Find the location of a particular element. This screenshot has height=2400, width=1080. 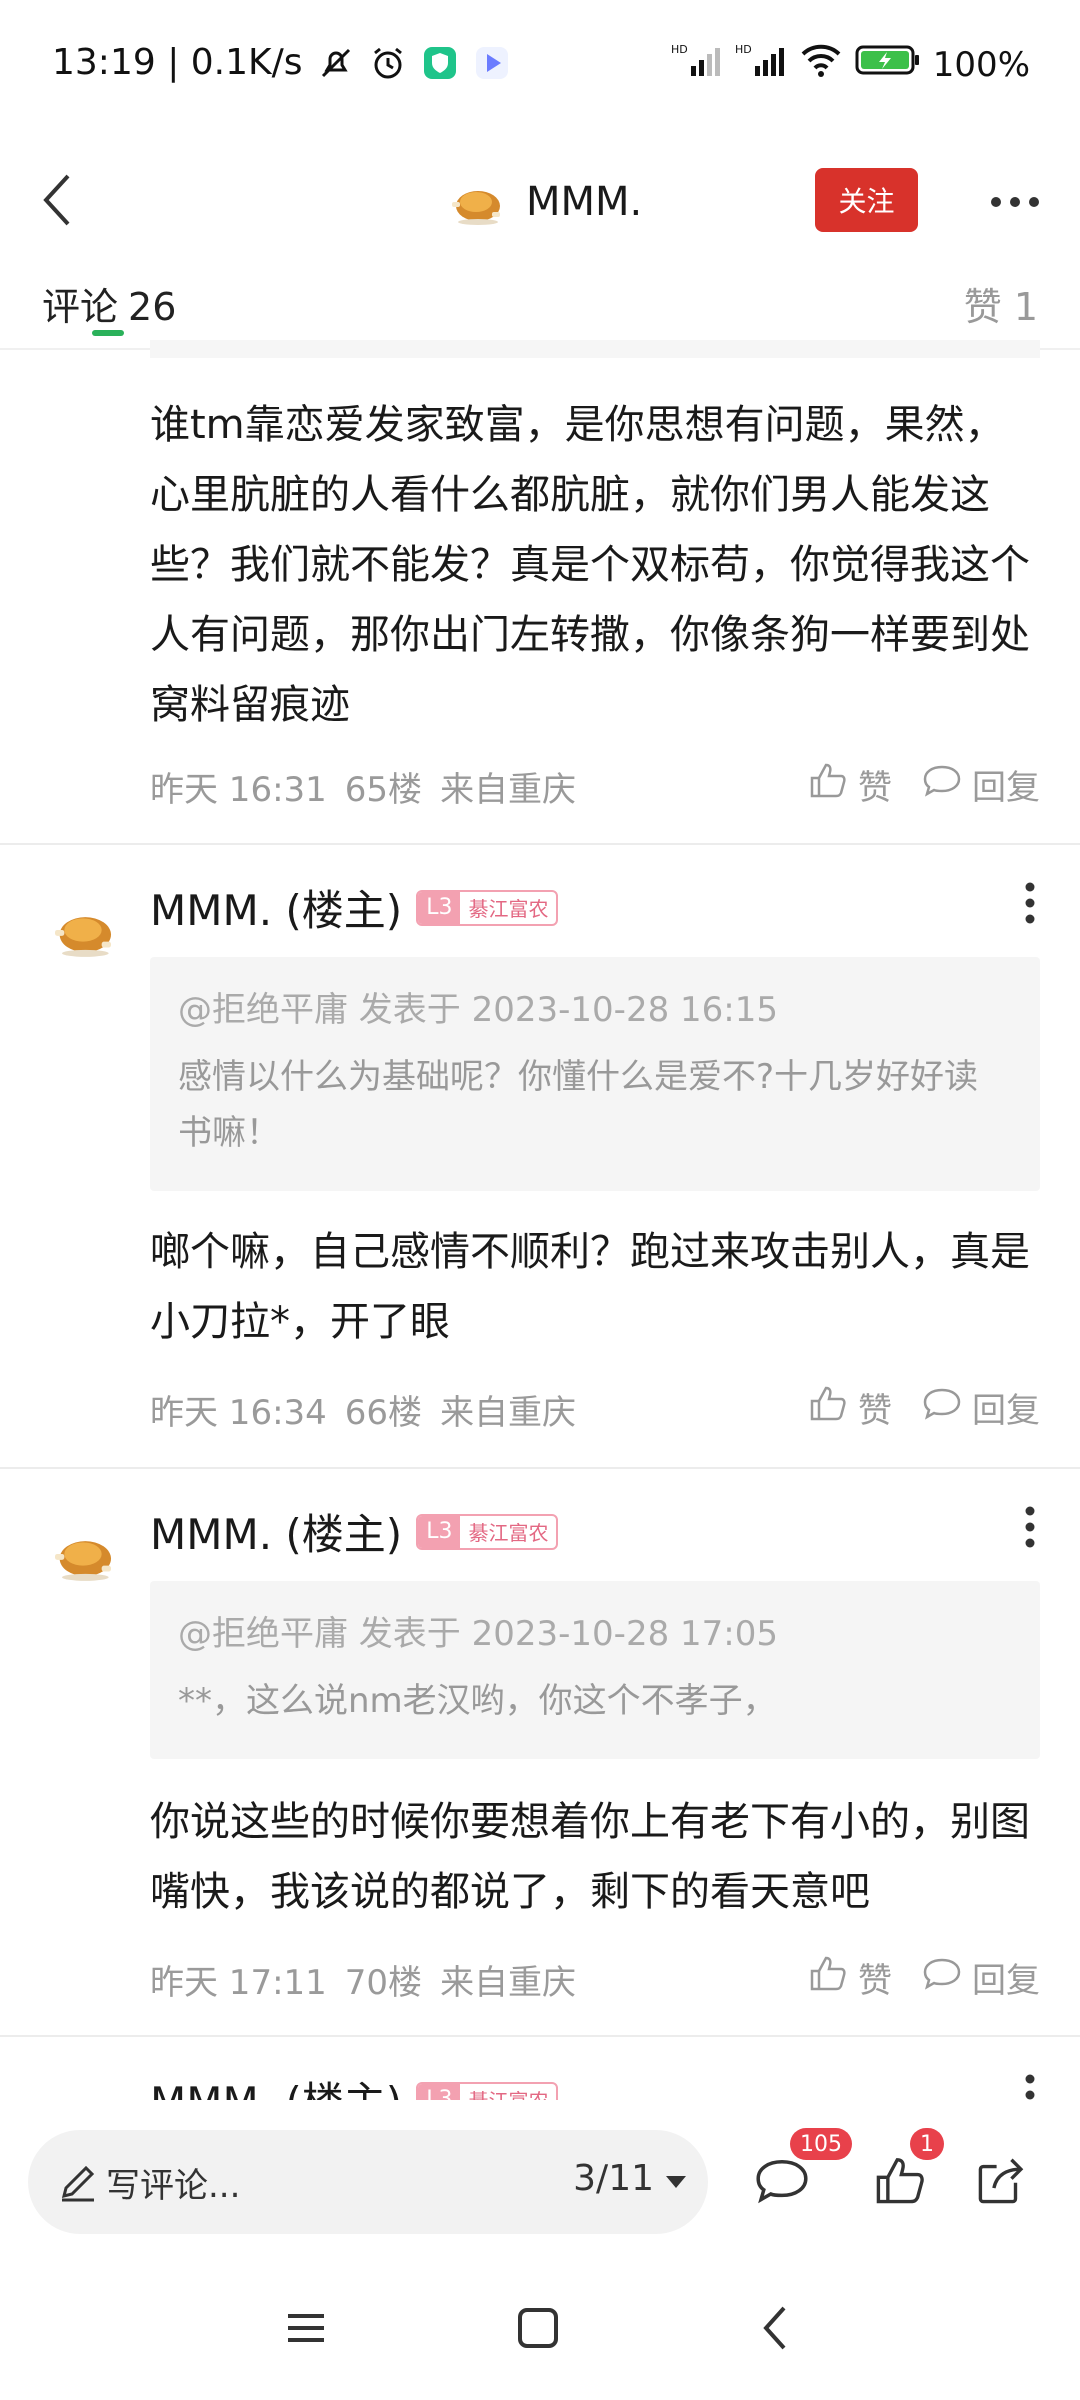

back-button is located at coordinates (56, 202).